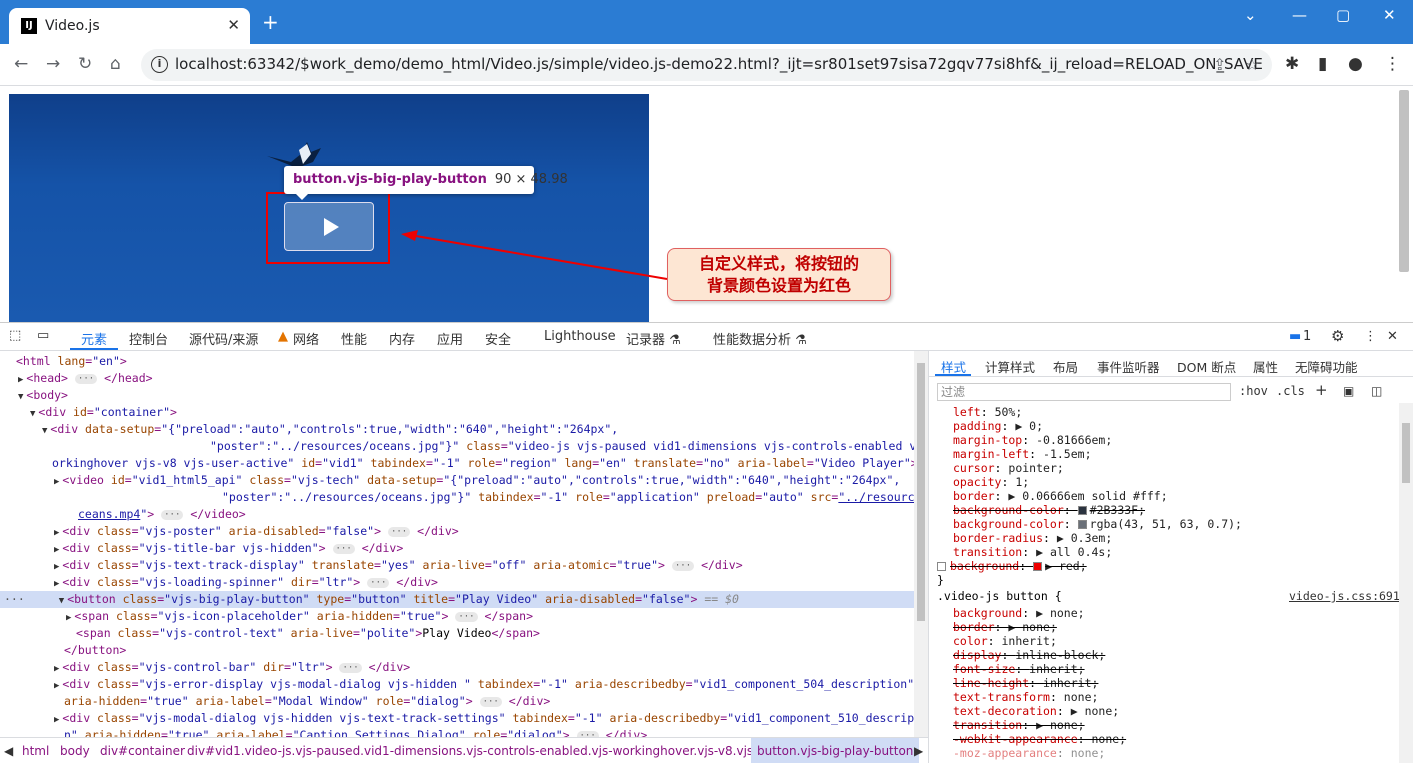  I want to click on tab-layout: 布局, so click(1065, 366).